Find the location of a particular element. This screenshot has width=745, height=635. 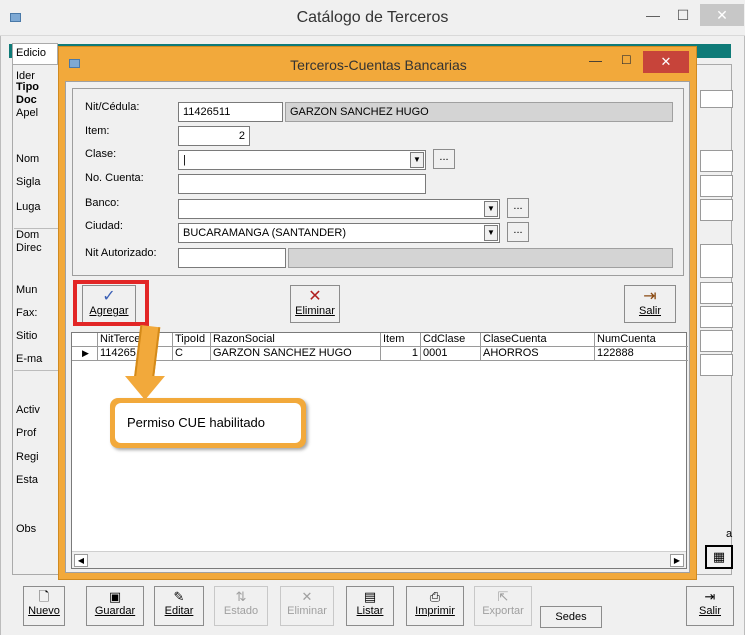

callout-box: Permiso CUE habilitado is located at coordinates (208, 423).